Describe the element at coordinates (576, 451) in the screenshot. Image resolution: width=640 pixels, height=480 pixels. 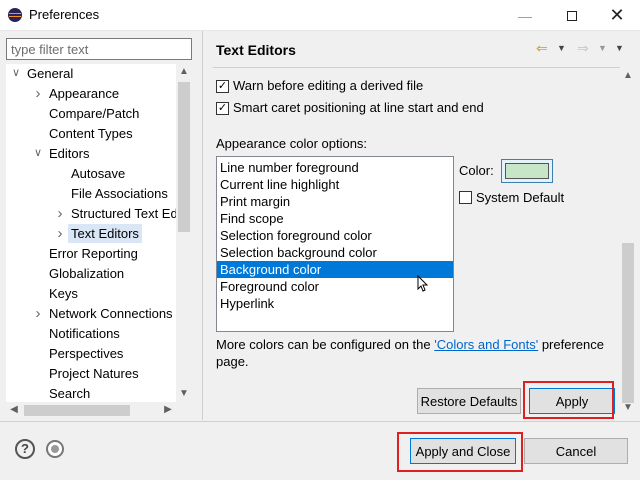
I see `cancel-button: Cancel` at that location.